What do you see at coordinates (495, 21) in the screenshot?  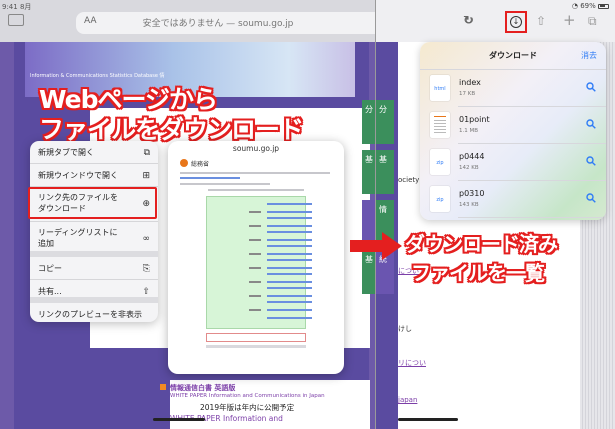 I see `safari-toolbar: ◔ 69% ↻ ↓ ⇧ + ⧉` at bounding box center [495, 21].